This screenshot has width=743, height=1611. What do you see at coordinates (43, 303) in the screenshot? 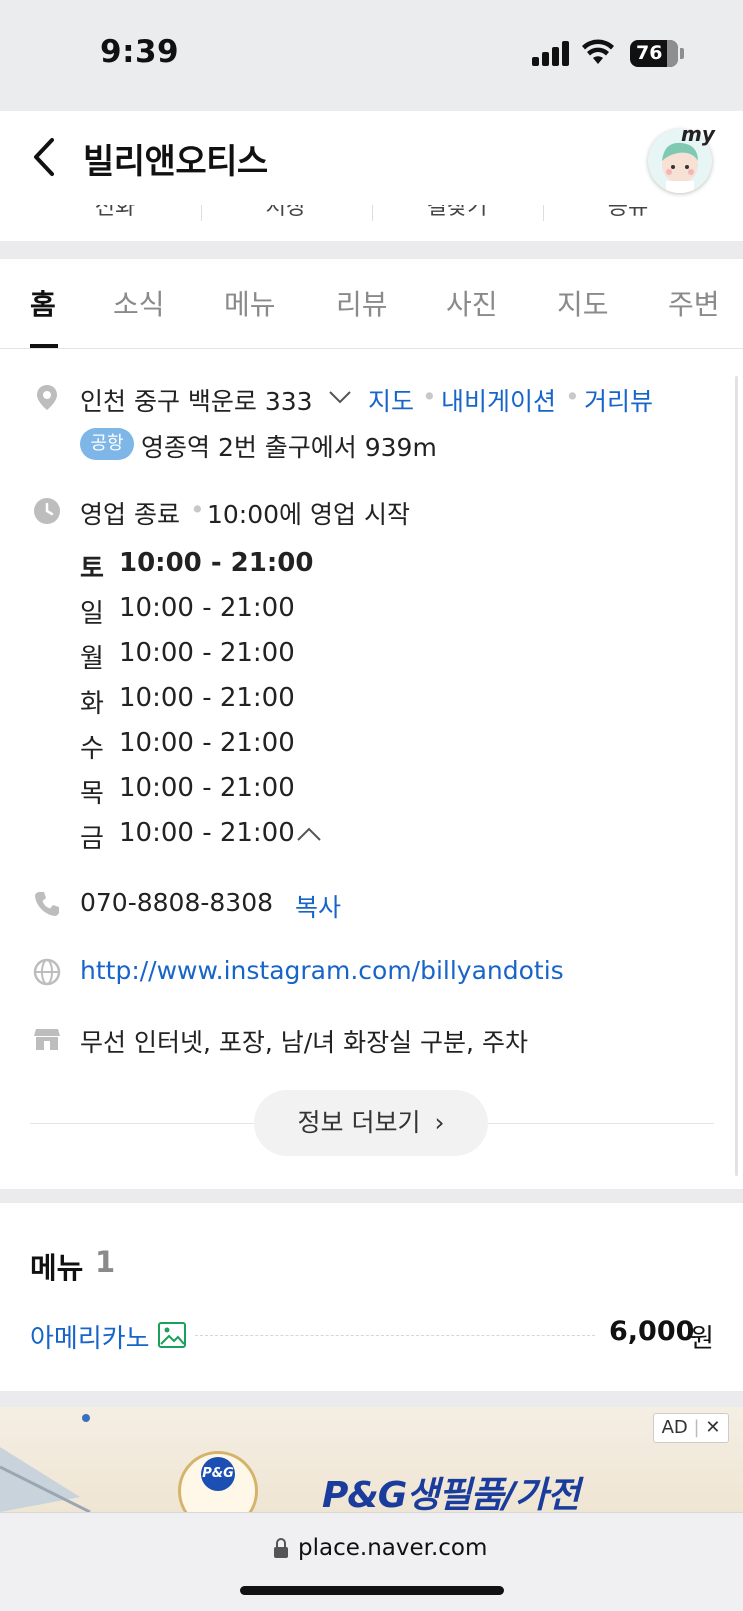
I see `tab-home: 홈` at bounding box center [43, 303].